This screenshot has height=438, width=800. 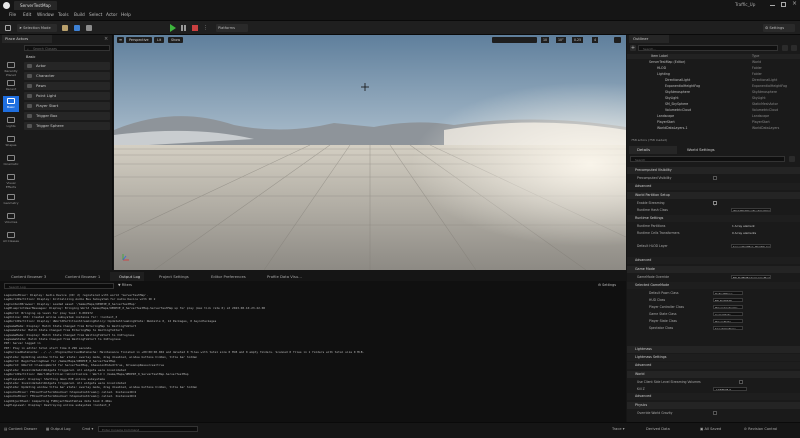 What do you see at coordinates (87, 429) in the screenshot?
I see `cmd-dropdown: Cmd ▾` at bounding box center [87, 429].